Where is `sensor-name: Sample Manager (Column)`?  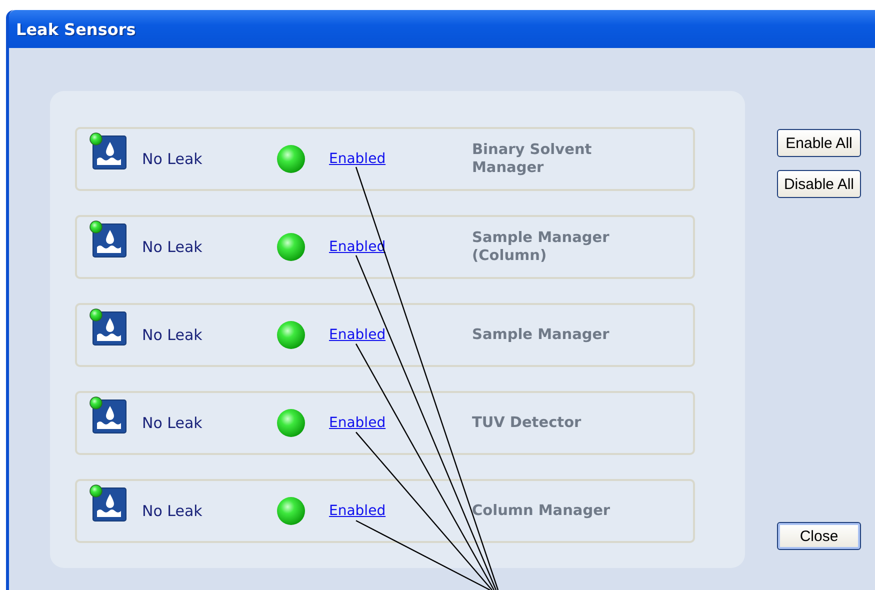
sensor-name: Sample Manager (Column) is located at coordinates (541, 247).